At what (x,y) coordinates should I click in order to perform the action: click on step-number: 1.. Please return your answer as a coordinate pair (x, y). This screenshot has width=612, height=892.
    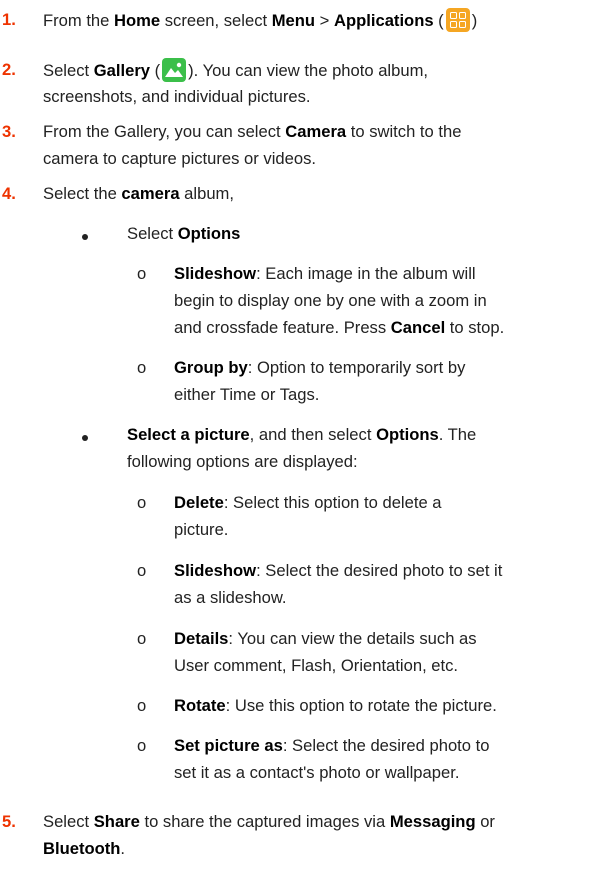
    Looking at the image, I should click on (9, 19).